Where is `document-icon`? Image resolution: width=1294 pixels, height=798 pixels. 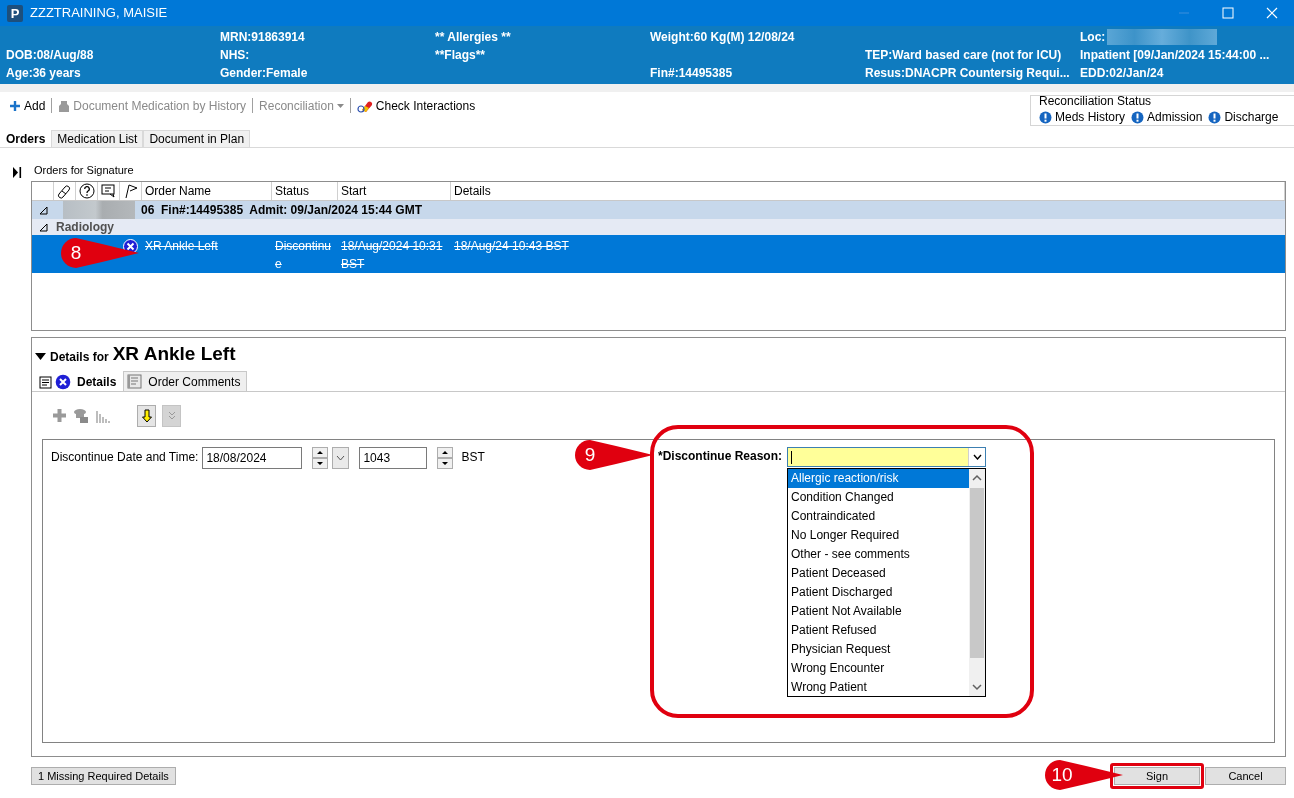
document-icon is located at coordinates (135, 381).